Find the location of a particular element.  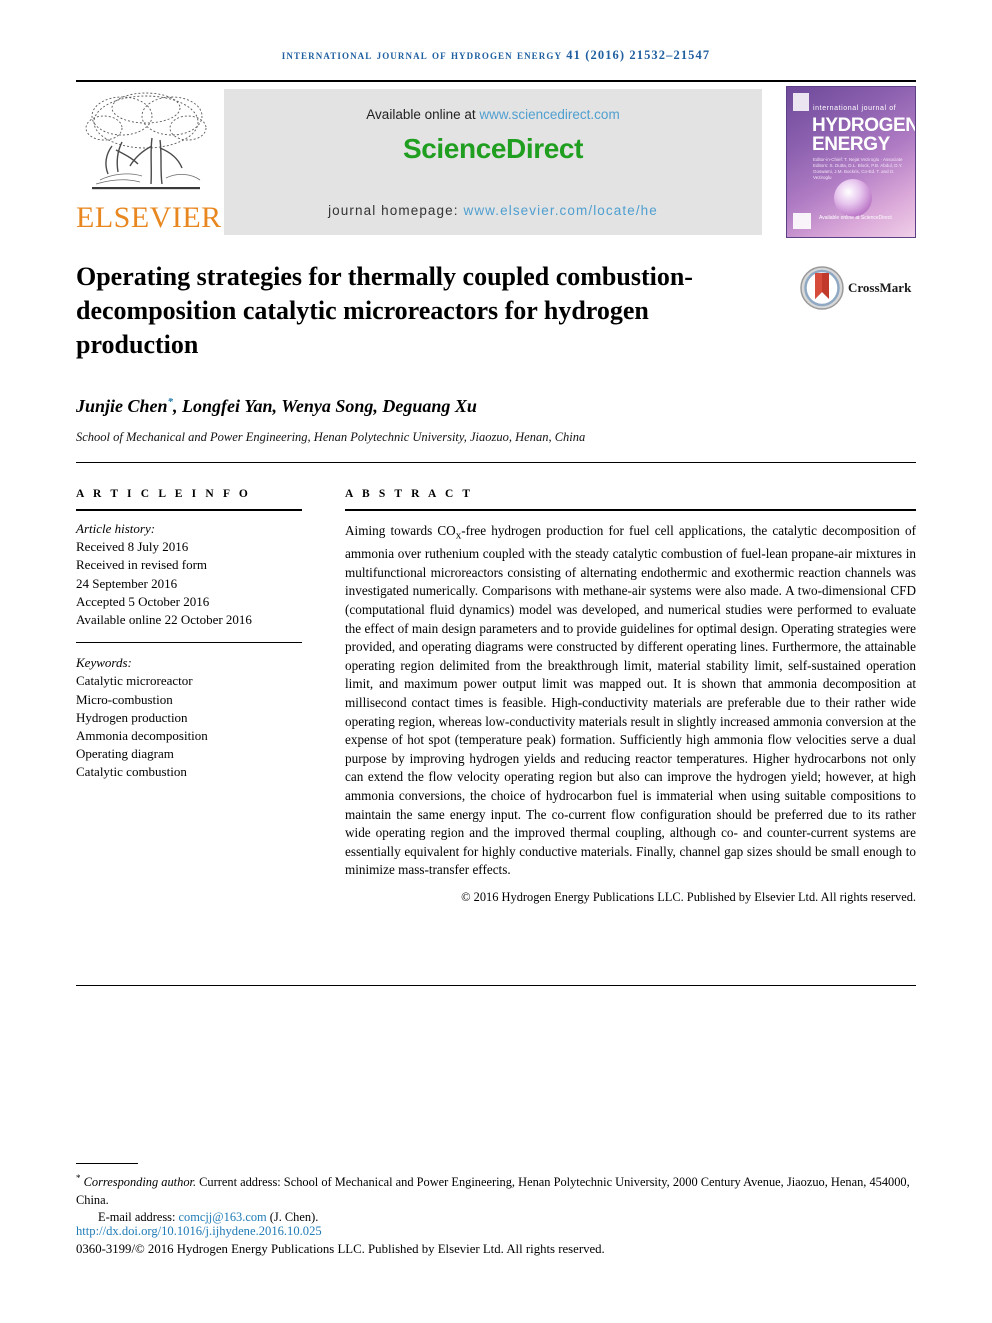

sciencedirect-url-link: www.sciencedirect.com is located at coordinates (549, 114).